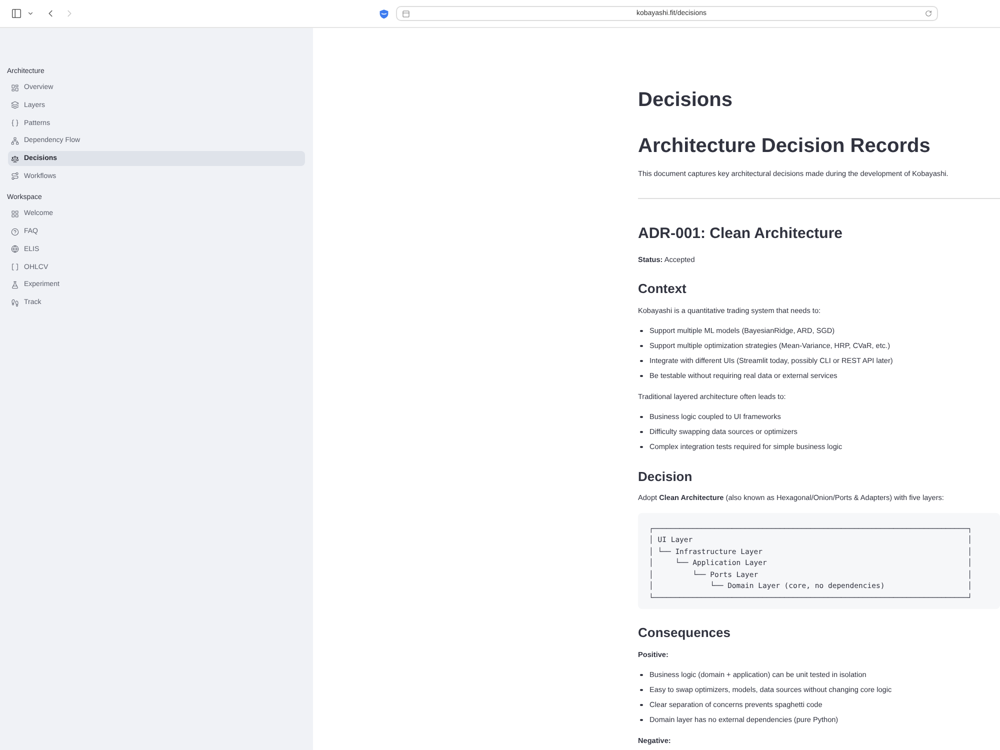  I want to click on window-icon, so click(406, 14).